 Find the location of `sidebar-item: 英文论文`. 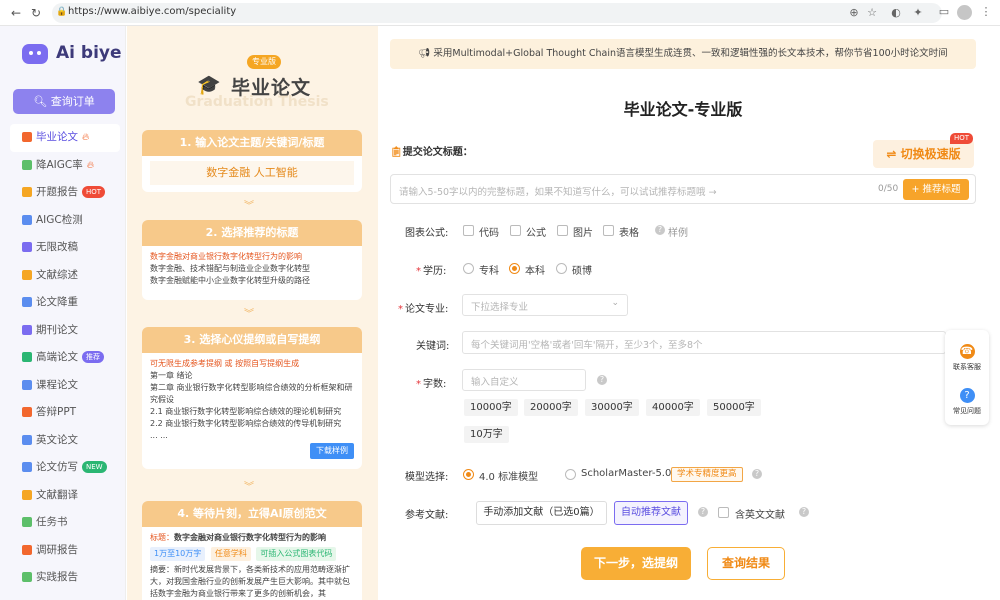

sidebar-item: 英文论文 is located at coordinates (65, 441).